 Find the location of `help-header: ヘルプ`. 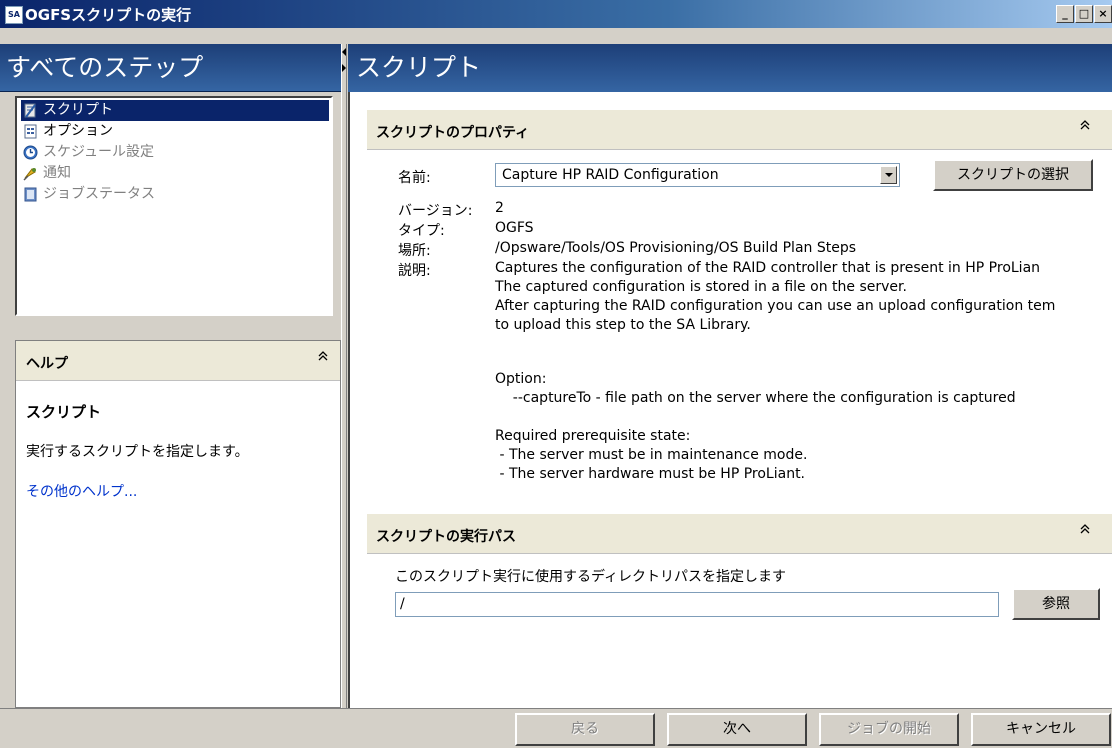

help-header: ヘルプ is located at coordinates (178, 361).